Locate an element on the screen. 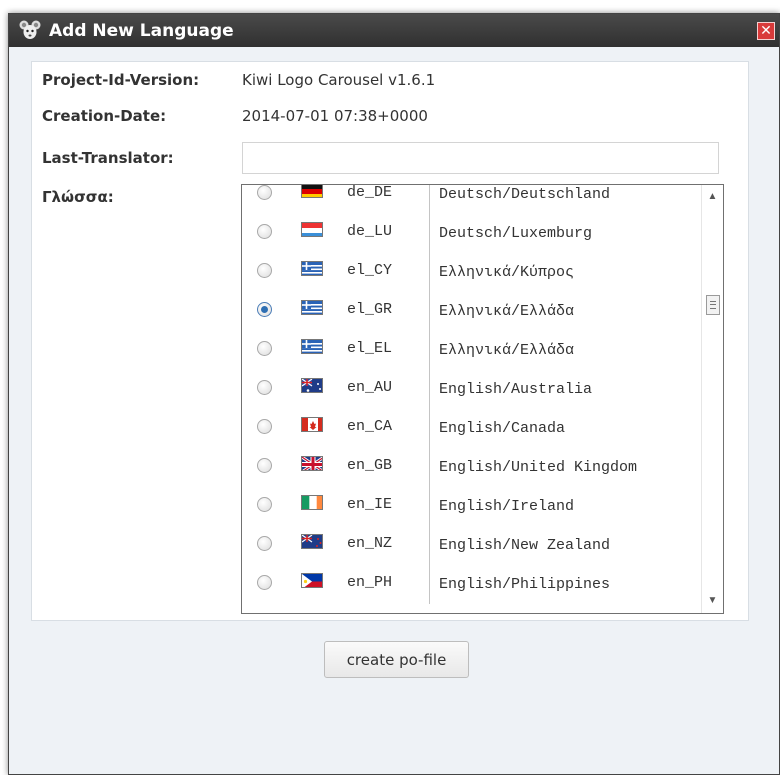 This screenshot has height=775, width=780. language-option-row: de_DE Deutsch/Deutschland is located at coordinates (472, 199).